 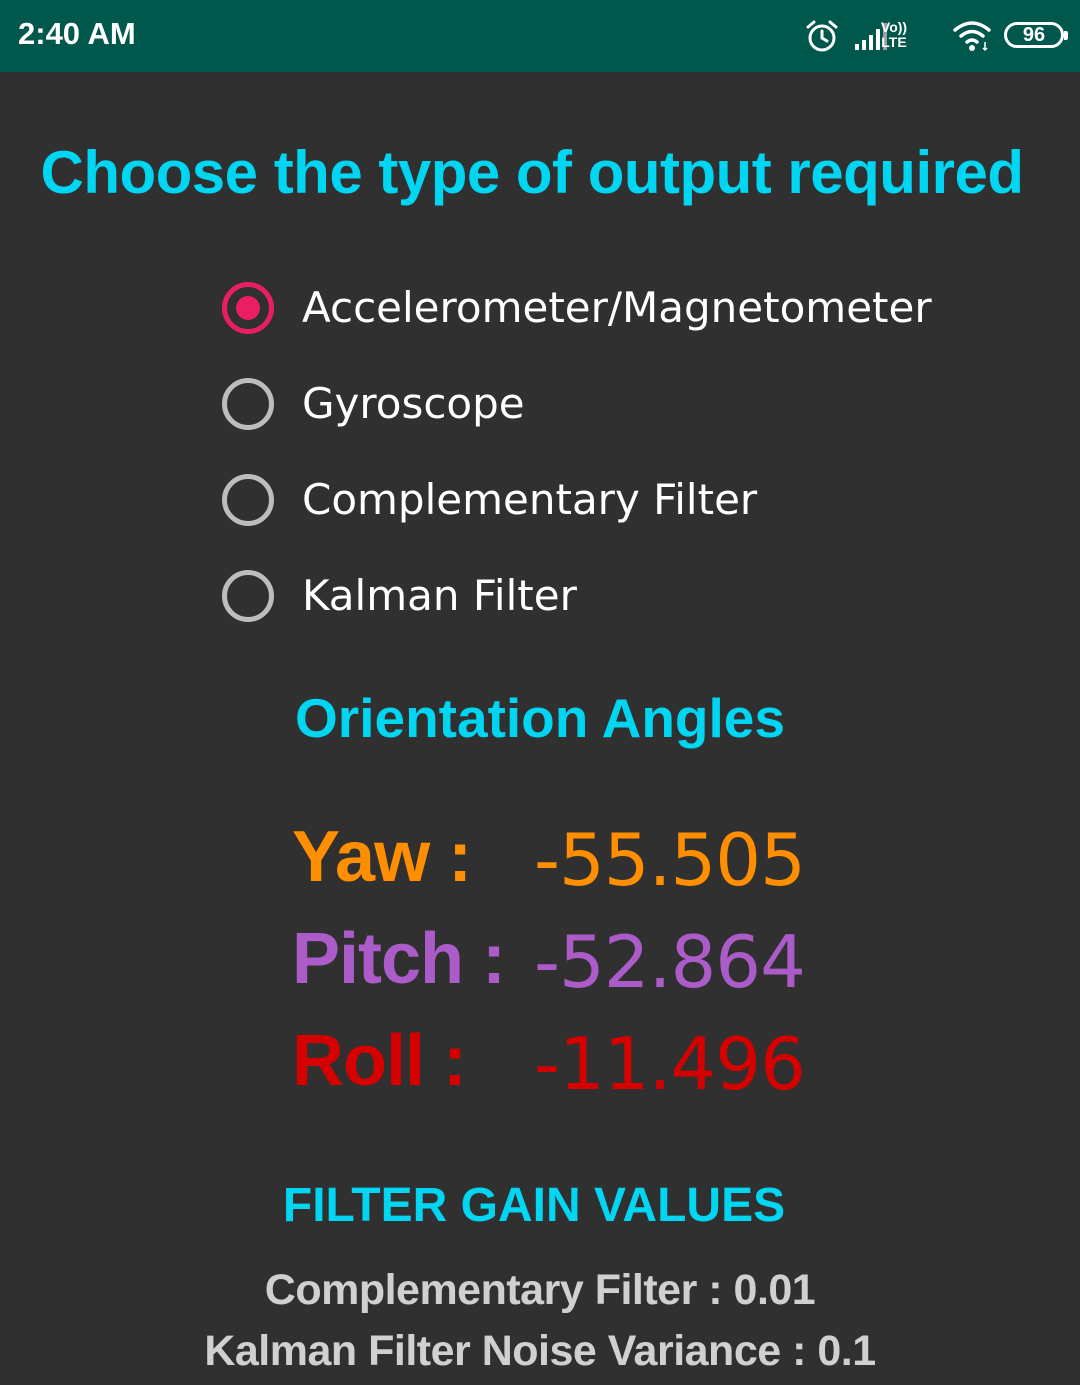 I want to click on status-icons: Vo)) LTE 96, so click(x=936, y=36).